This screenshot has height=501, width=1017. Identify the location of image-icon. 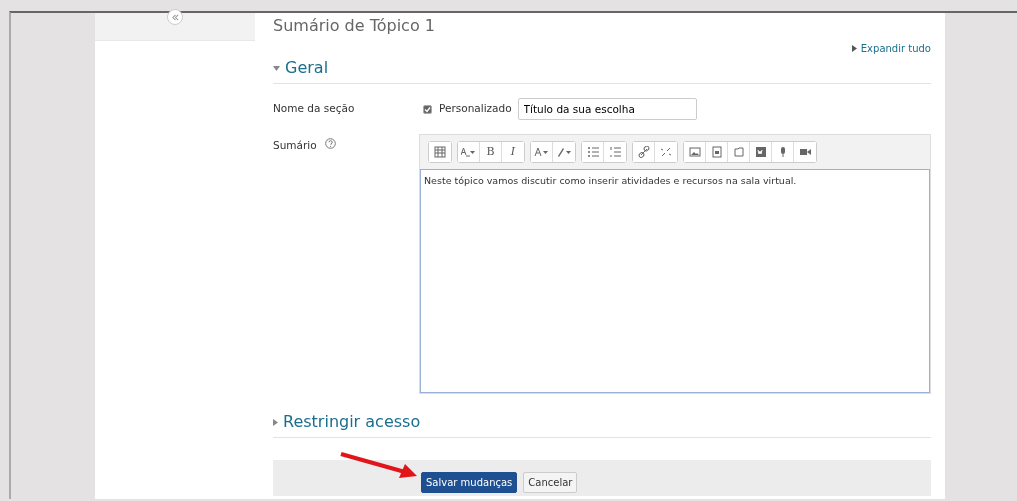
(694, 152).